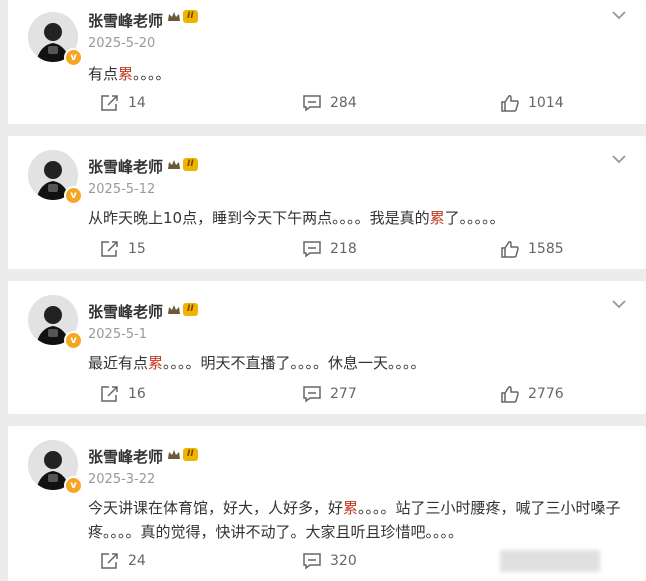  I want to click on like-button: 1014, so click(532, 103).